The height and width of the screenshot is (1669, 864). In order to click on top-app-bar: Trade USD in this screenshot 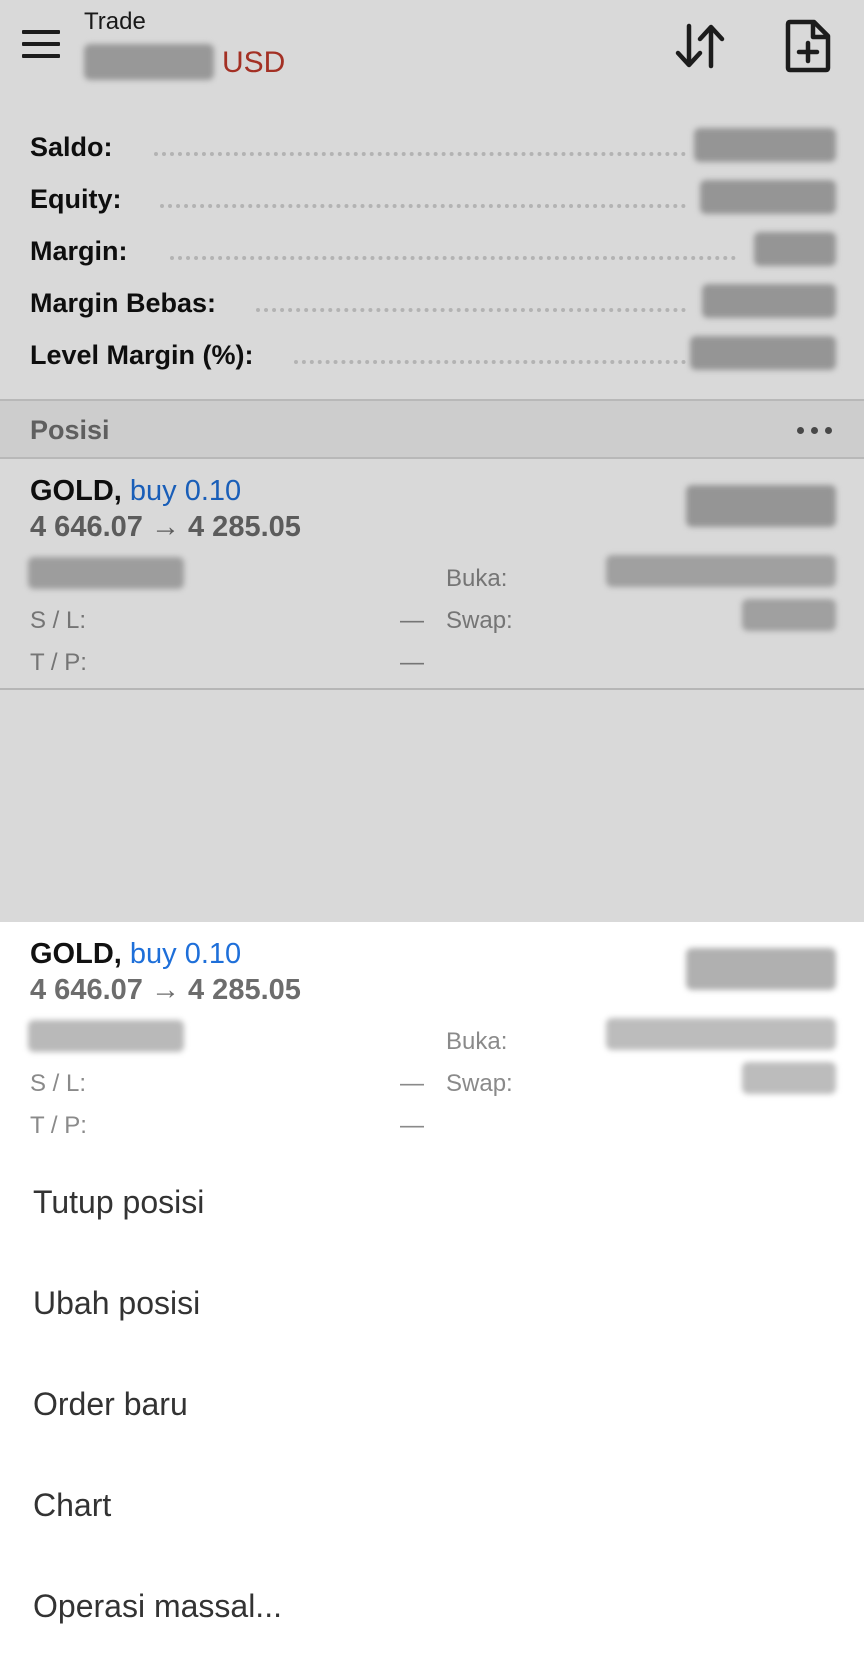, I will do `click(432, 48)`.